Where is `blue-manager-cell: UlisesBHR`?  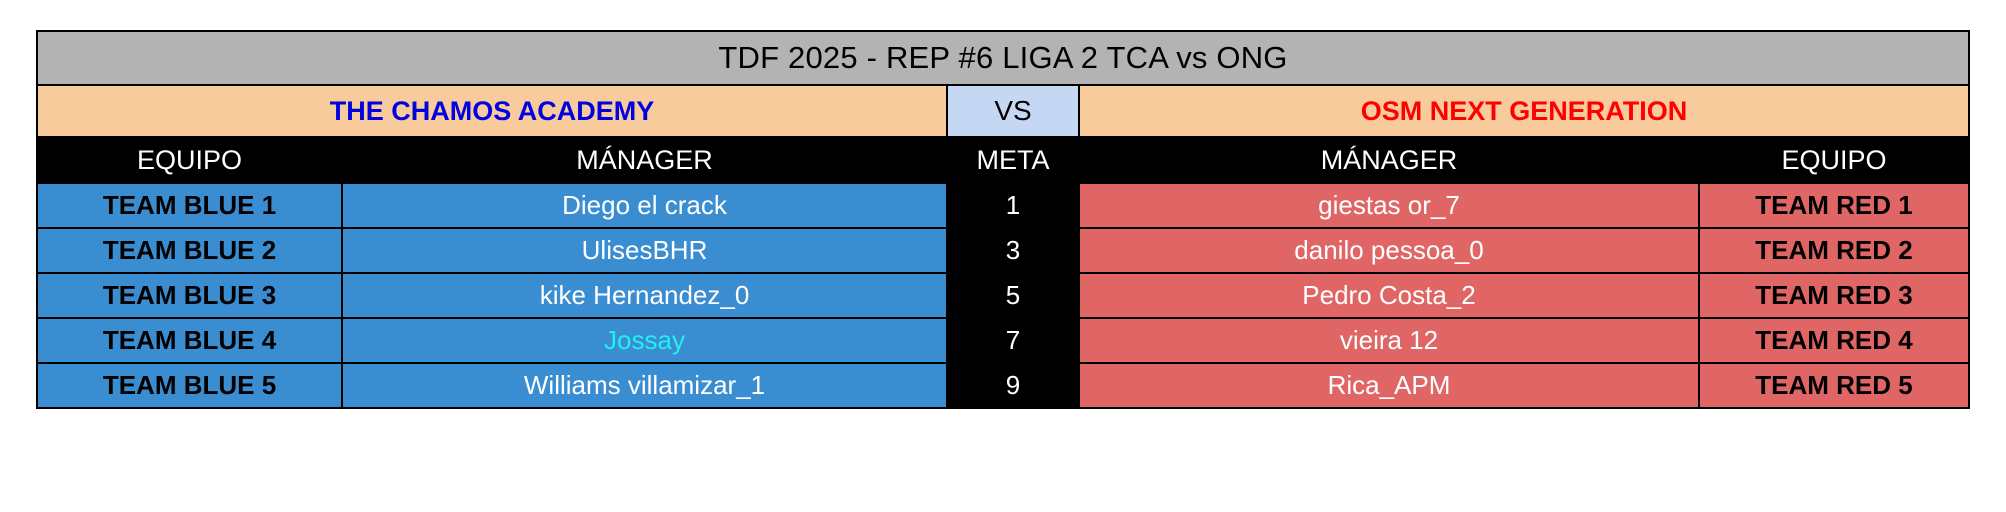 blue-manager-cell: UlisesBHR is located at coordinates (644, 250).